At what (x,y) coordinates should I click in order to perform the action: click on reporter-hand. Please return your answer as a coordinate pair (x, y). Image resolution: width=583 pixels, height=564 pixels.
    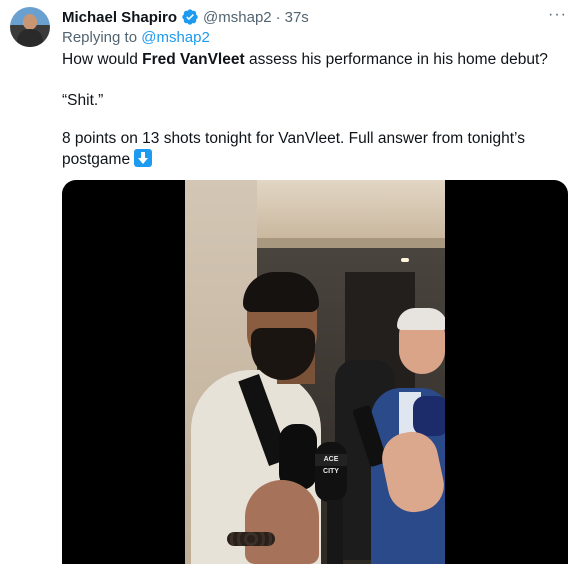
    Looking at the image, I should click on (282, 522).